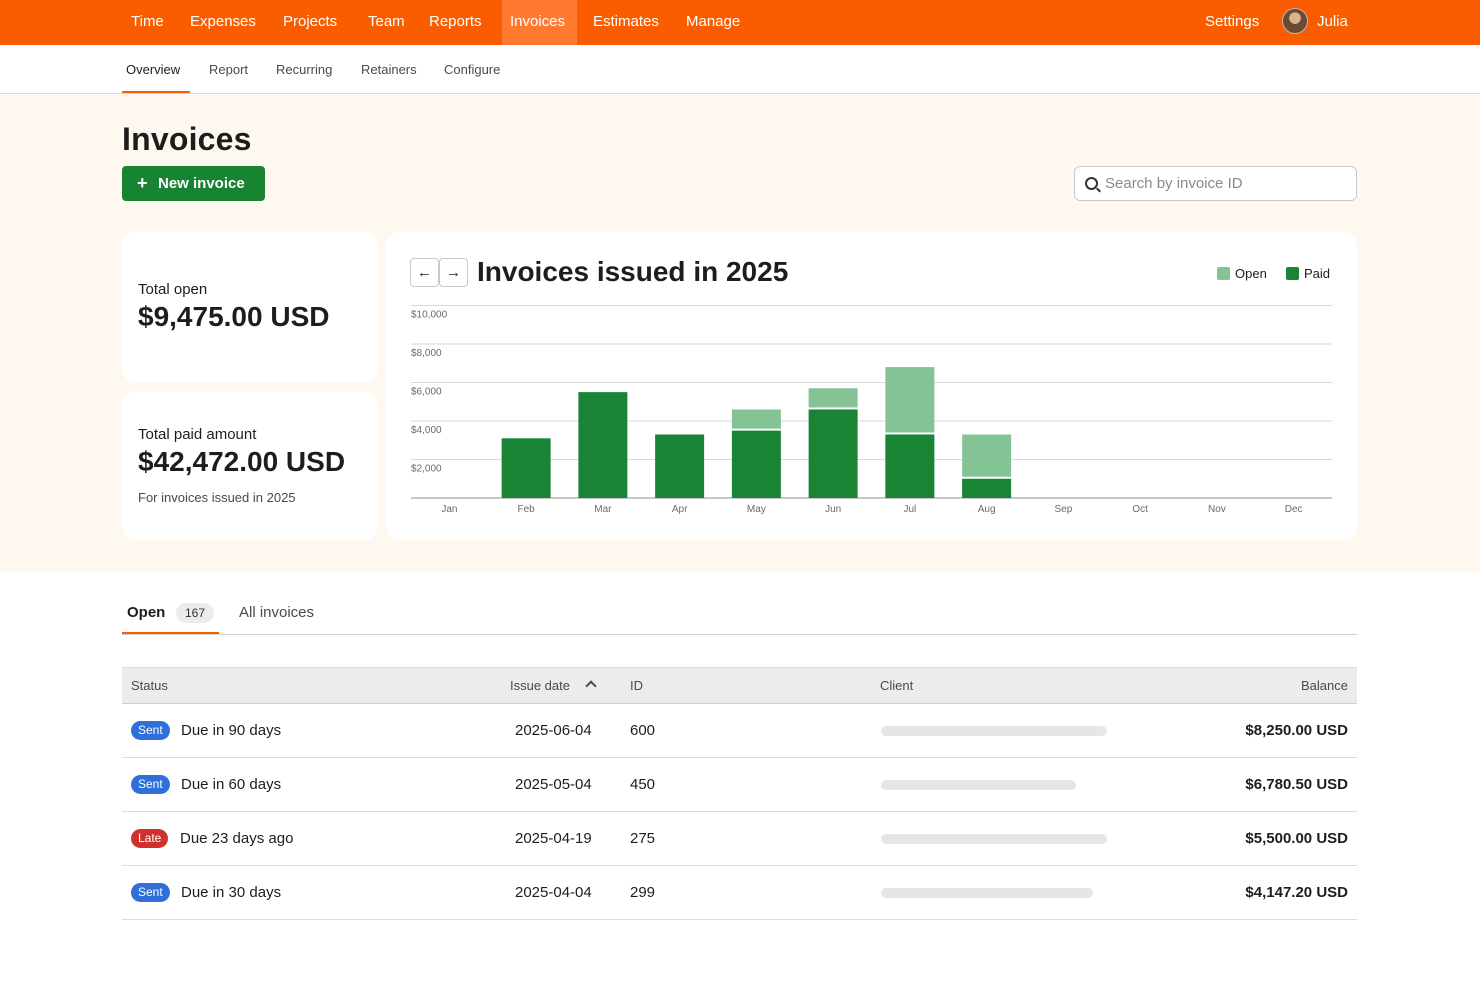 The width and height of the screenshot is (1480, 987). What do you see at coordinates (449, 509) in the screenshot?
I see `x-tick-label: Jan` at bounding box center [449, 509].